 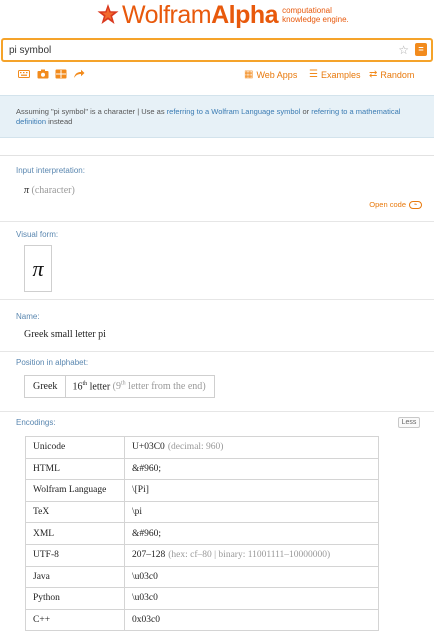 I want to click on encoding-name: TeX, so click(x=75, y=512).